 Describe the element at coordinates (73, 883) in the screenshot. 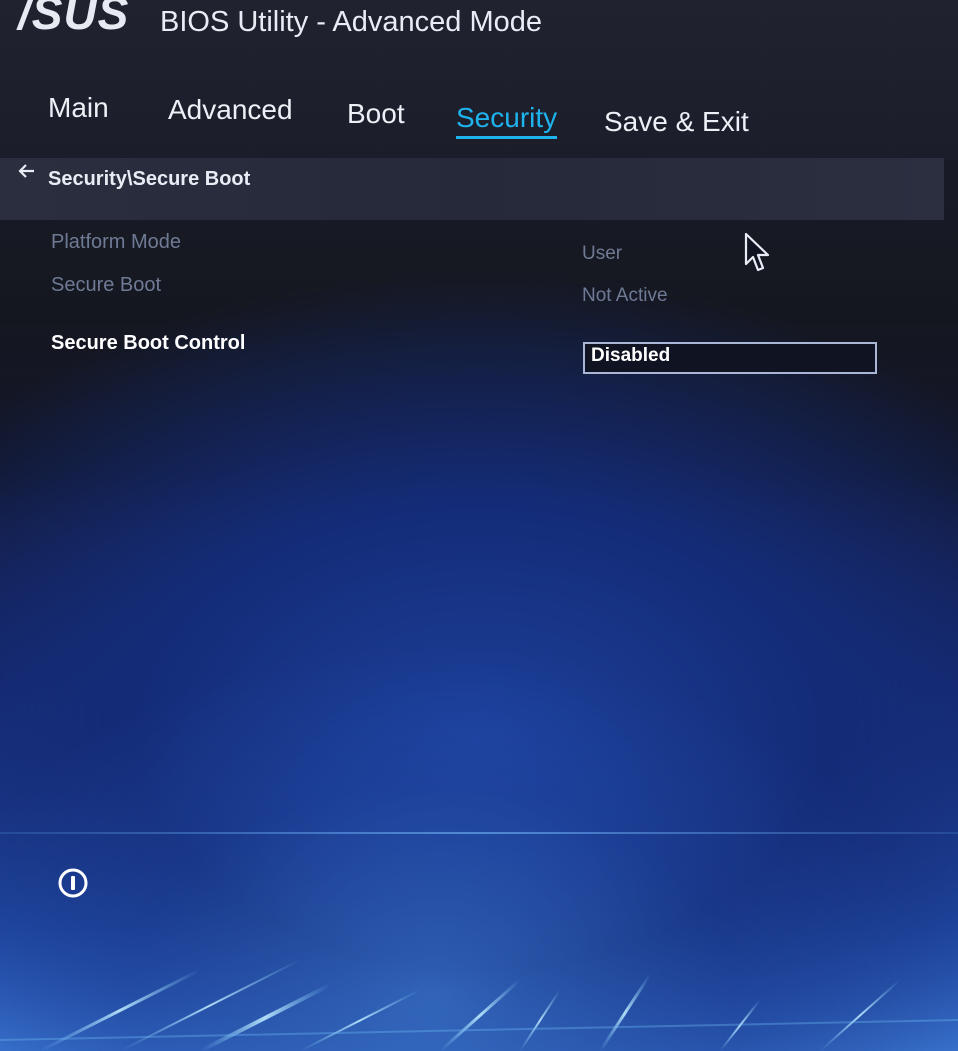

I see `info-icon` at that location.